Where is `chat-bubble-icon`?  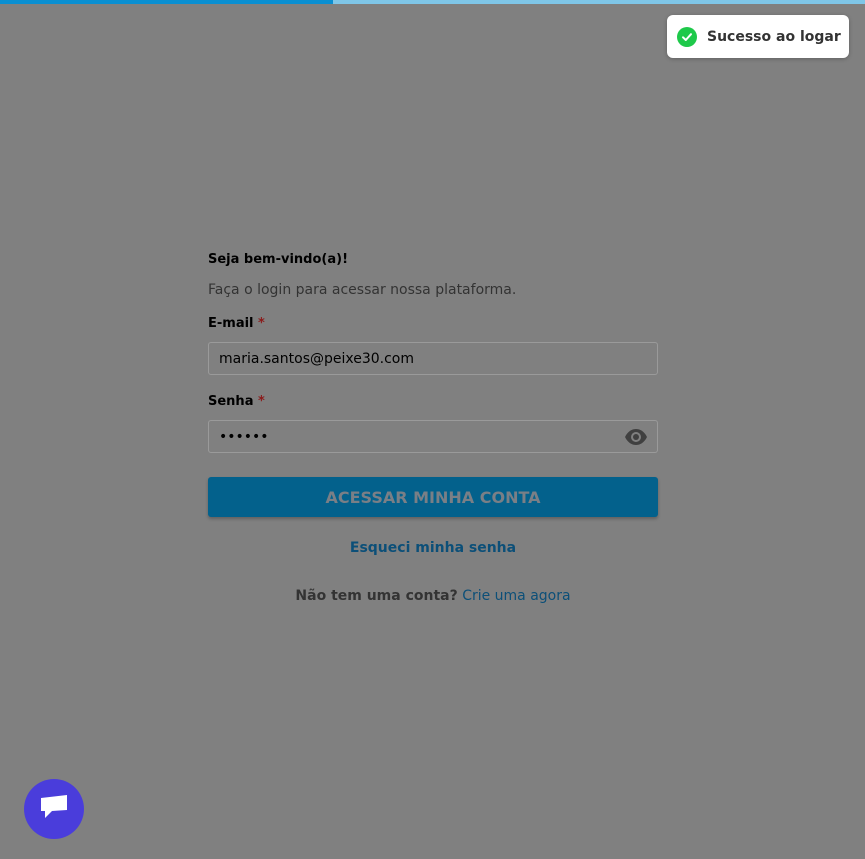
chat-bubble-icon is located at coordinates (54, 809).